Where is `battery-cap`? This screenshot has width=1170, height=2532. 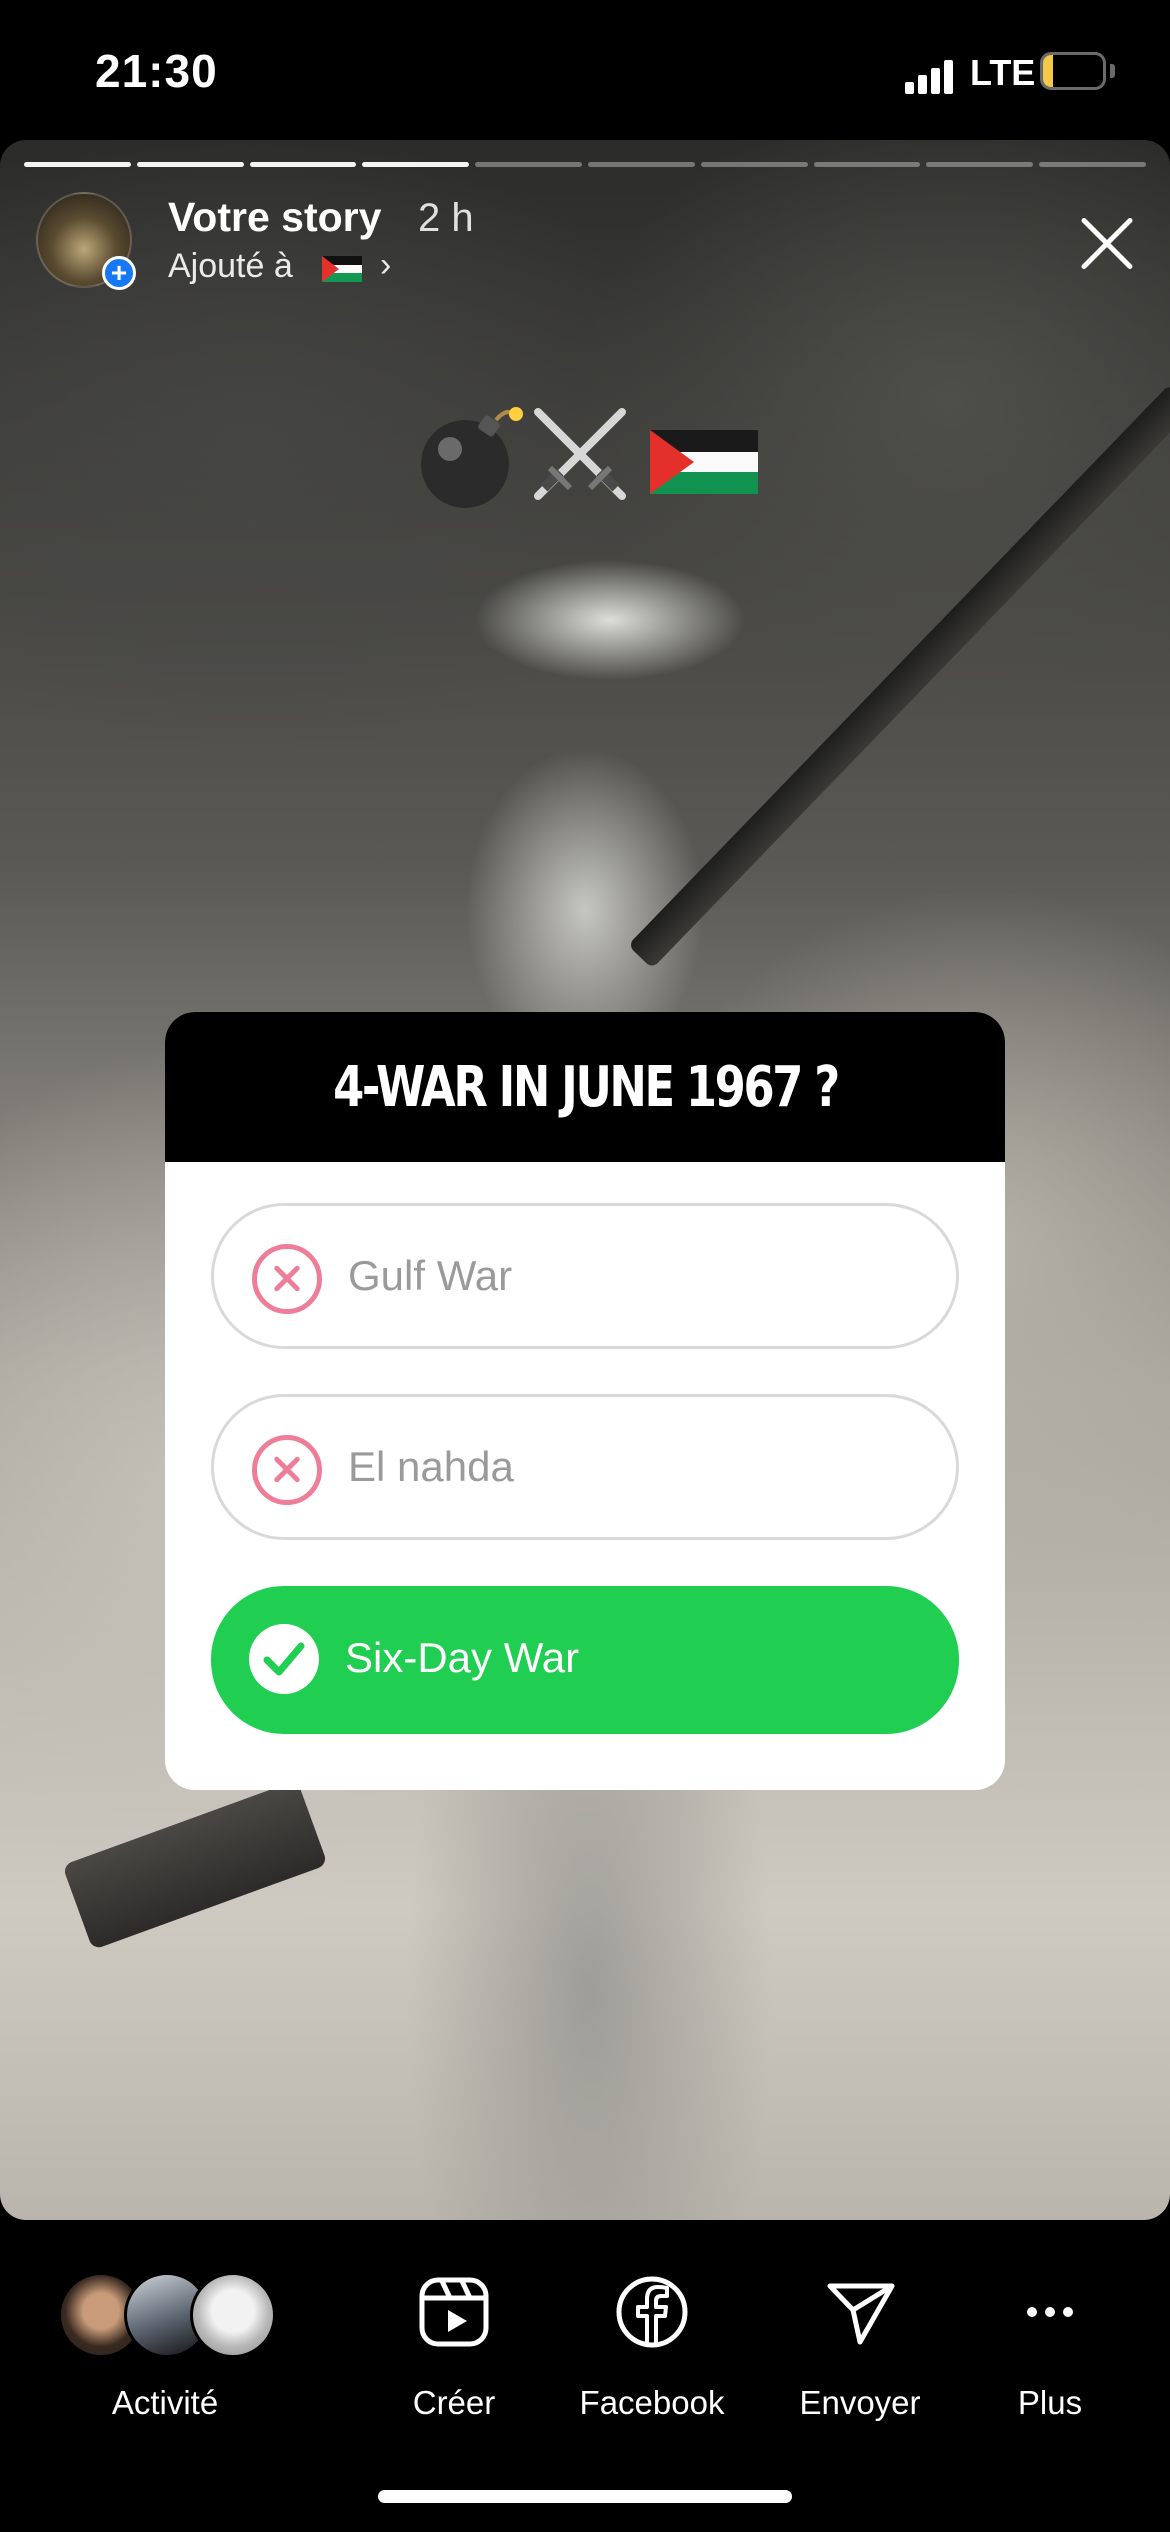 battery-cap is located at coordinates (1112, 71).